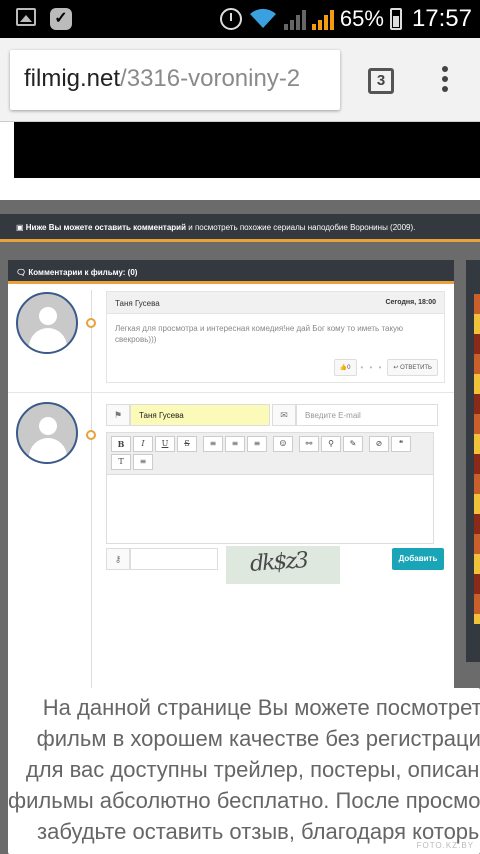 The image size is (480, 854). What do you see at coordinates (210, 78) in the screenshot?
I see `url-path: /3316-voroniny-2` at bounding box center [210, 78].